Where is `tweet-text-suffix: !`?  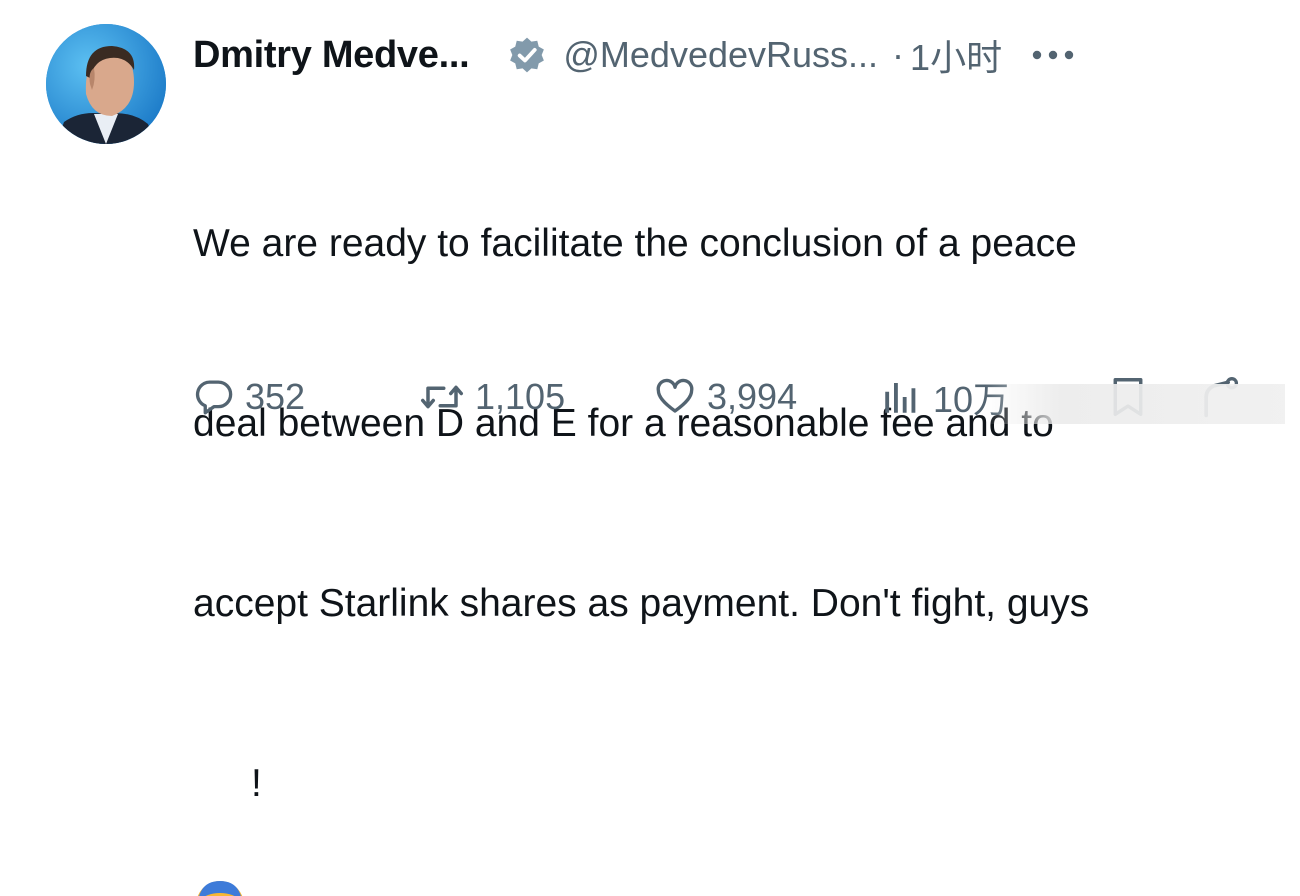 tweet-text-suffix: ! is located at coordinates (256, 783).